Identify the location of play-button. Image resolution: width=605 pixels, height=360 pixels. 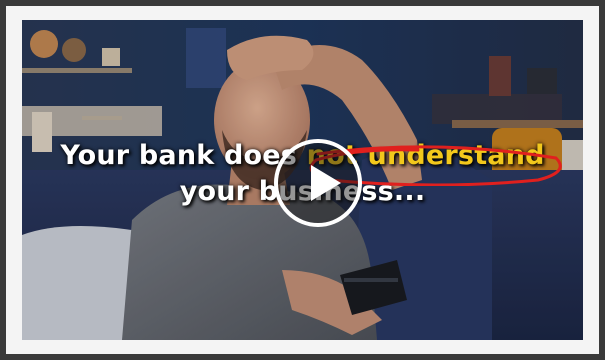
(318, 183).